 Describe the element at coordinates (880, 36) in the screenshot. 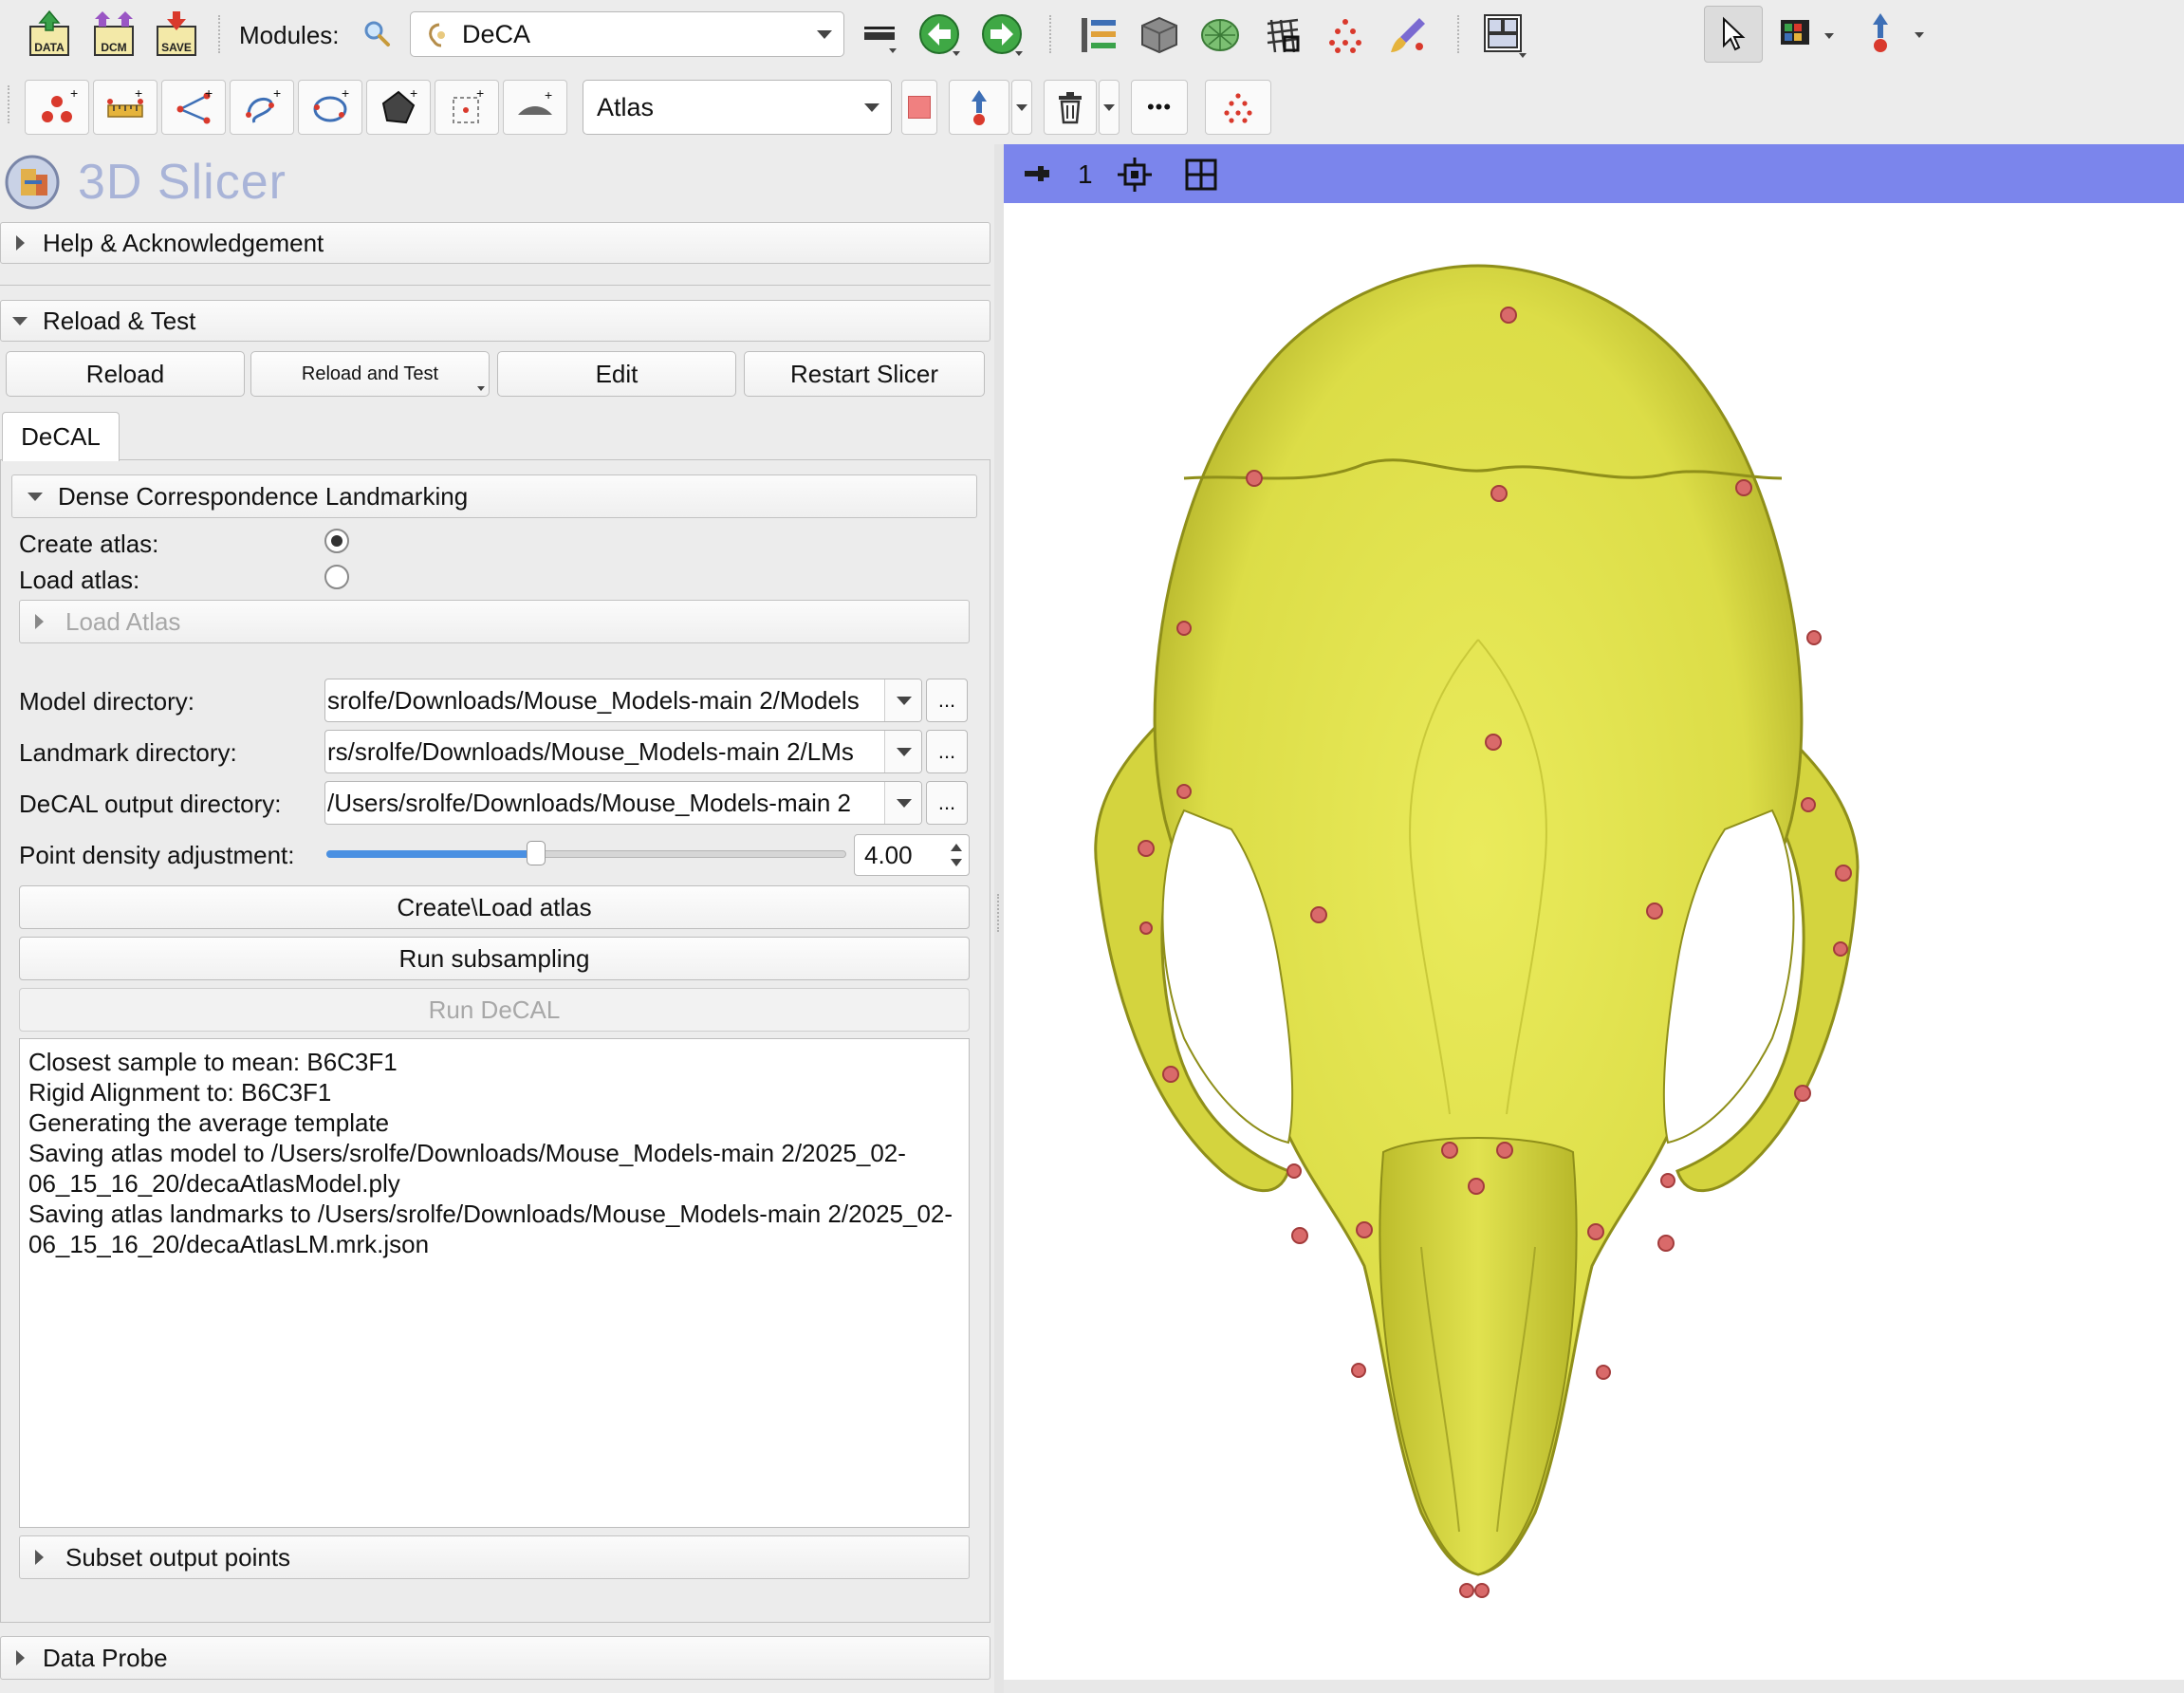

I see `module-history-button` at that location.